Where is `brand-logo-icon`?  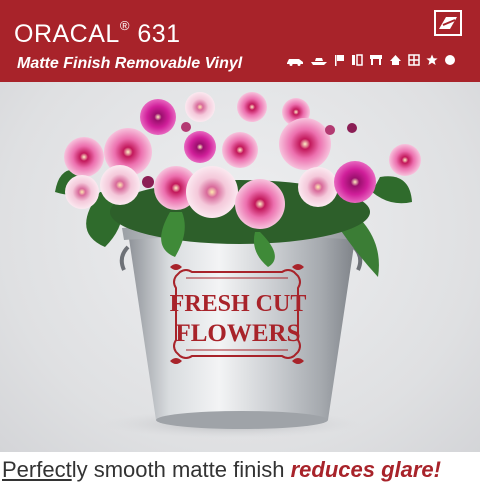 brand-logo-icon is located at coordinates (448, 23).